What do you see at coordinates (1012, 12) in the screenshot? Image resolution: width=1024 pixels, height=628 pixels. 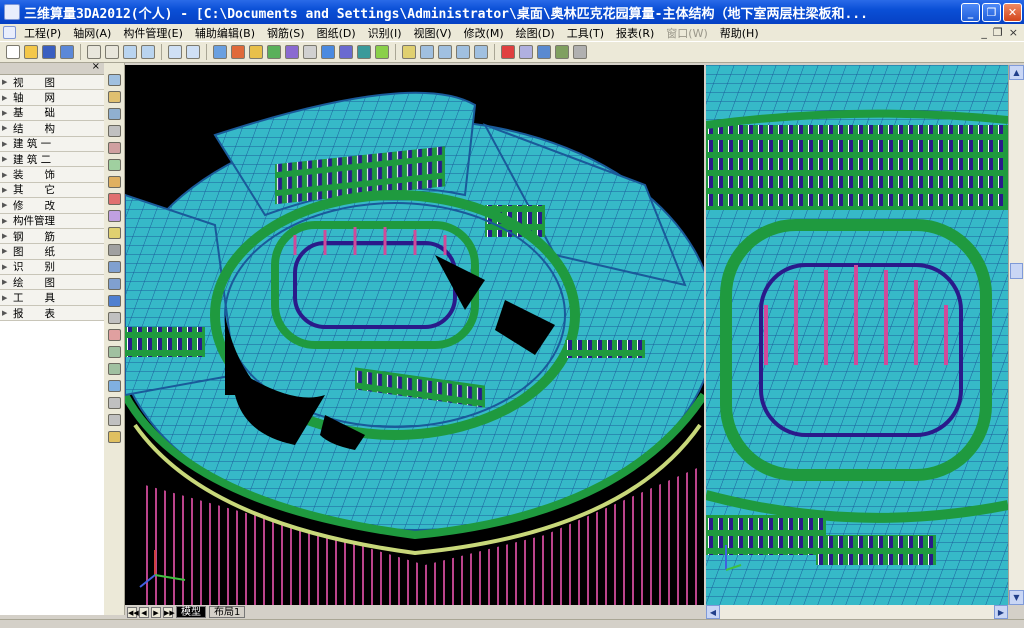 I see `close-button: ✕` at bounding box center [1012, 12].